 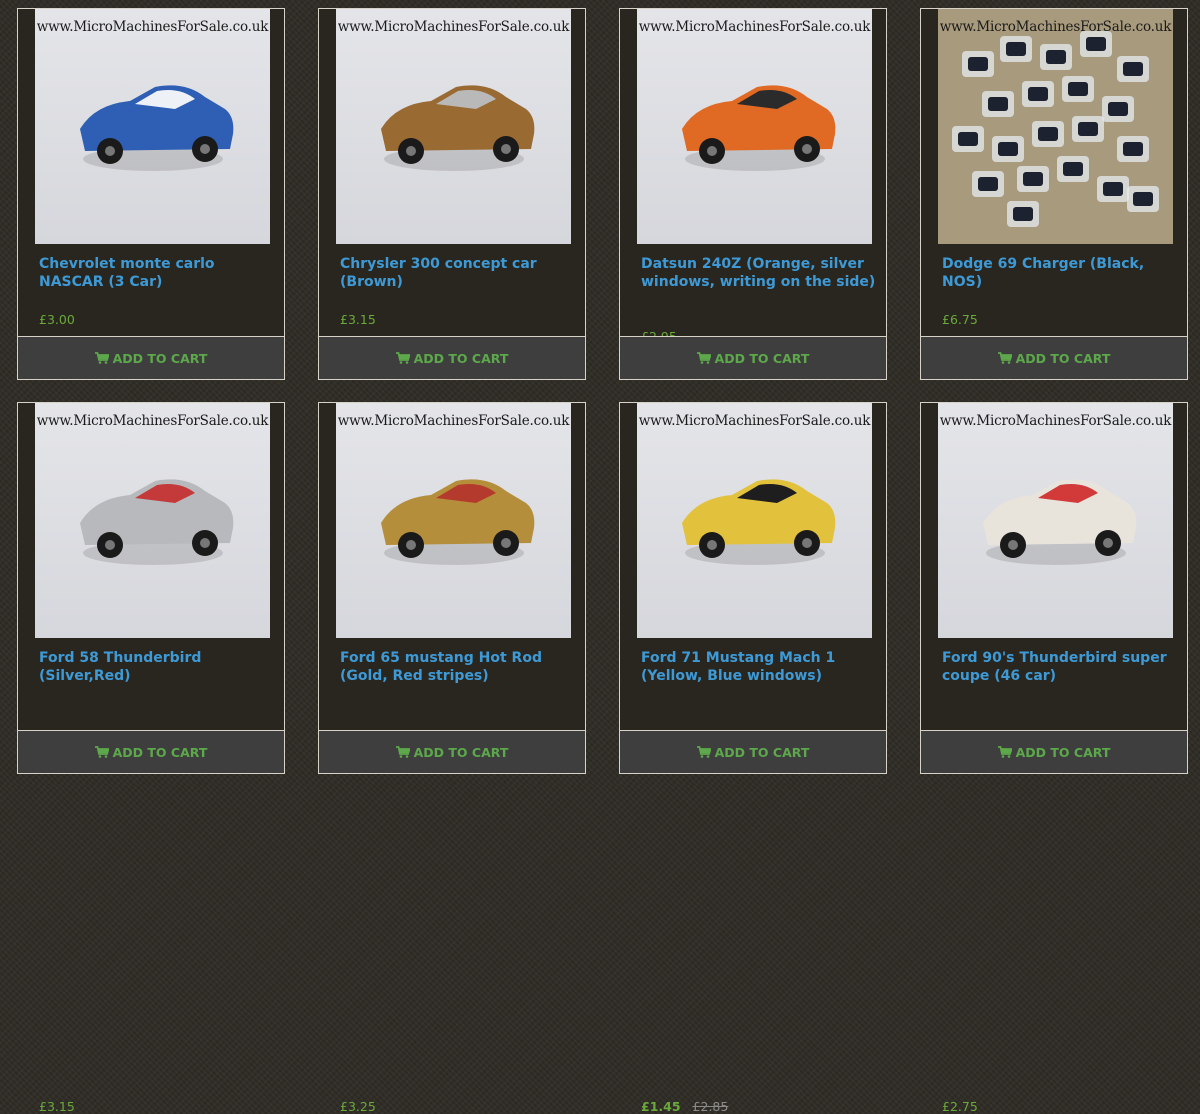 I want to click on current-price: £3.25, so click(x=358, y=1106).